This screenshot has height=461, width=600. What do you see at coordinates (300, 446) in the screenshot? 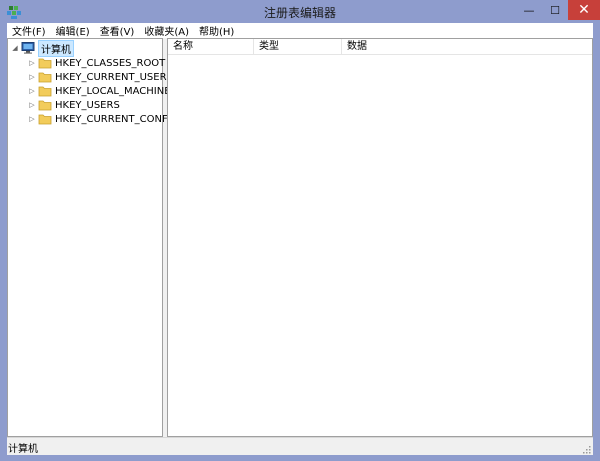
I see `status-bar: 计算机` at bounding box center [300, 446].